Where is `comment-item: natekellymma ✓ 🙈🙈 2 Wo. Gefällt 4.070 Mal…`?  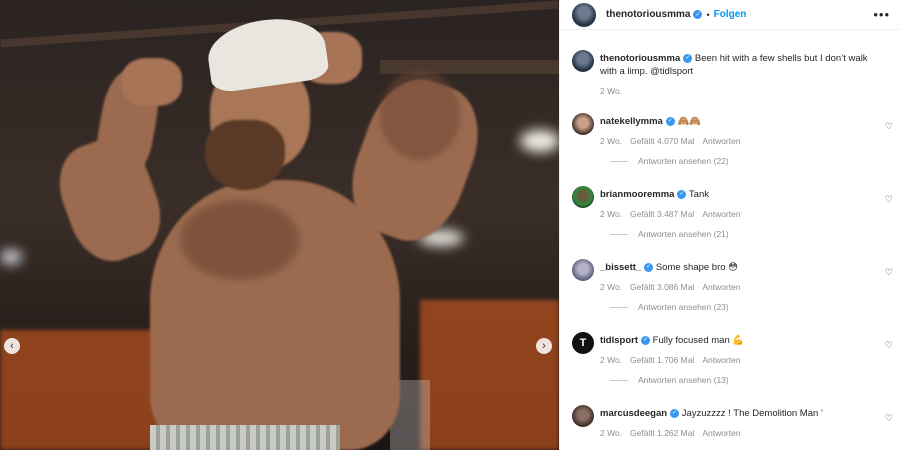 comment-item: natekellymma ✓ 🙈🙈 2 Wo. Gefällt 4.070 Mal… is located at coordinates (730, 143).